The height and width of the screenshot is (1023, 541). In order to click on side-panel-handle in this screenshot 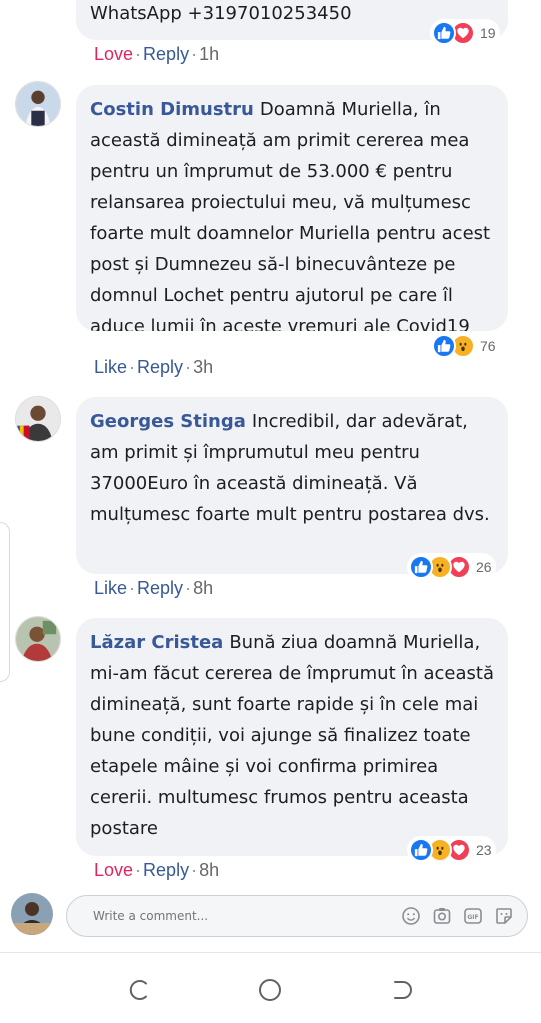, I will do `click(5, 602)`.